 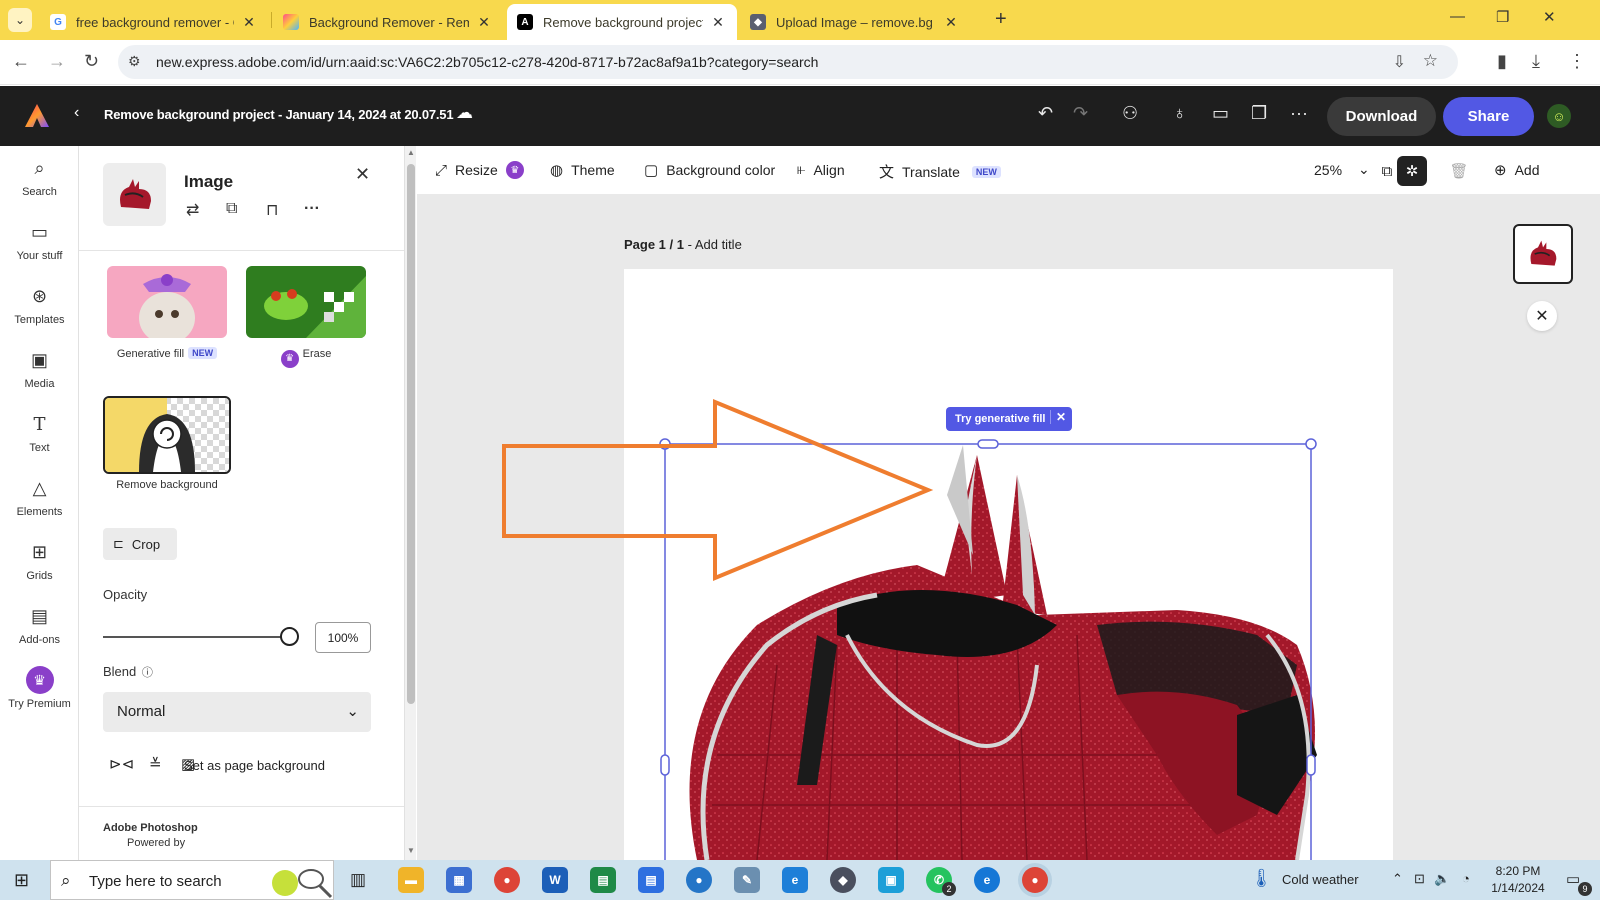 I want to click on chevron-up-icon: ⌃, so click(x=1397, y=879).